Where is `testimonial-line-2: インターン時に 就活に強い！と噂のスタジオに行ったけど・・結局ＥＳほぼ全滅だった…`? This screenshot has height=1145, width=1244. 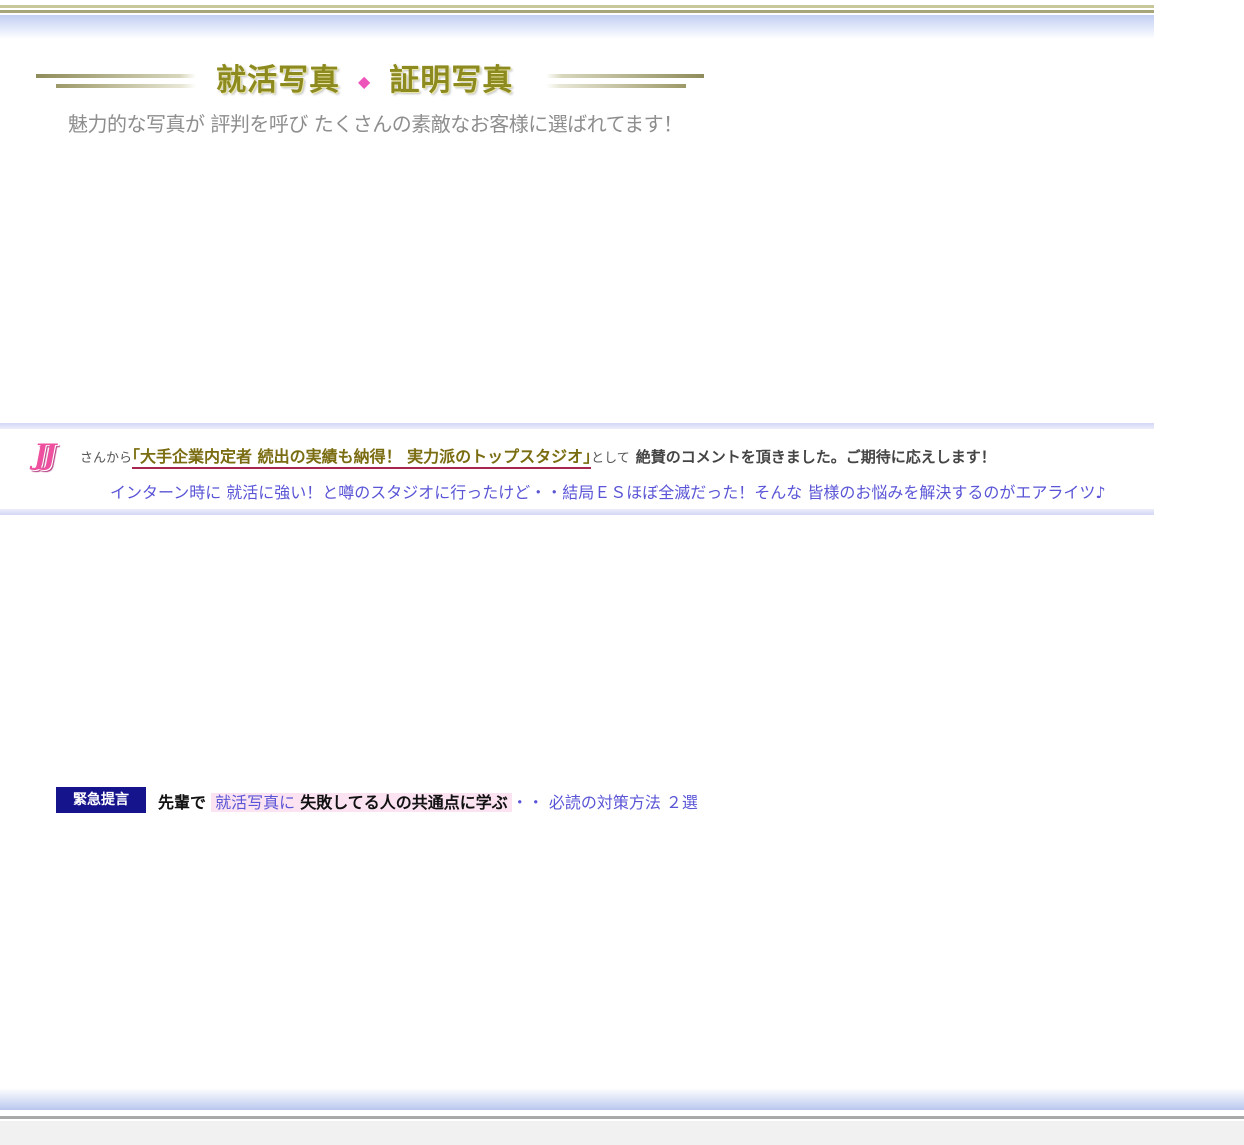 testimonial-line-2: インターン時に 就活に強い！と噂のスタジオに行ったけど・・結局ＥＳほぼ全滅だった… is located at coordinates (608, 492).